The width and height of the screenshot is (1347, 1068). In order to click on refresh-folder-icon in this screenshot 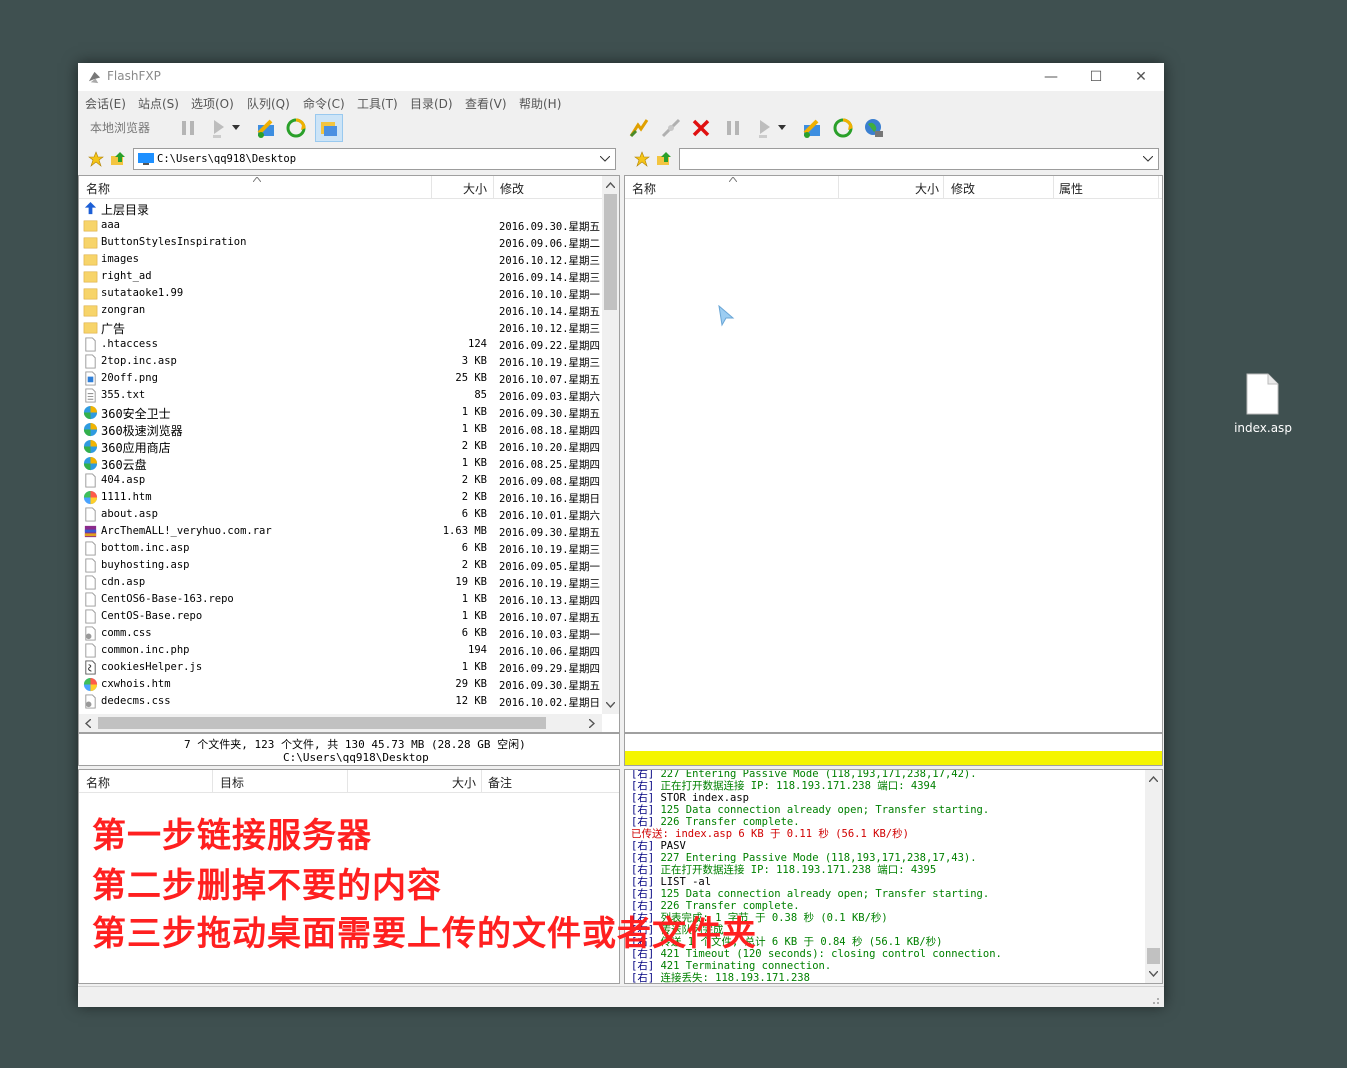, I will do `click(266, 128)`.